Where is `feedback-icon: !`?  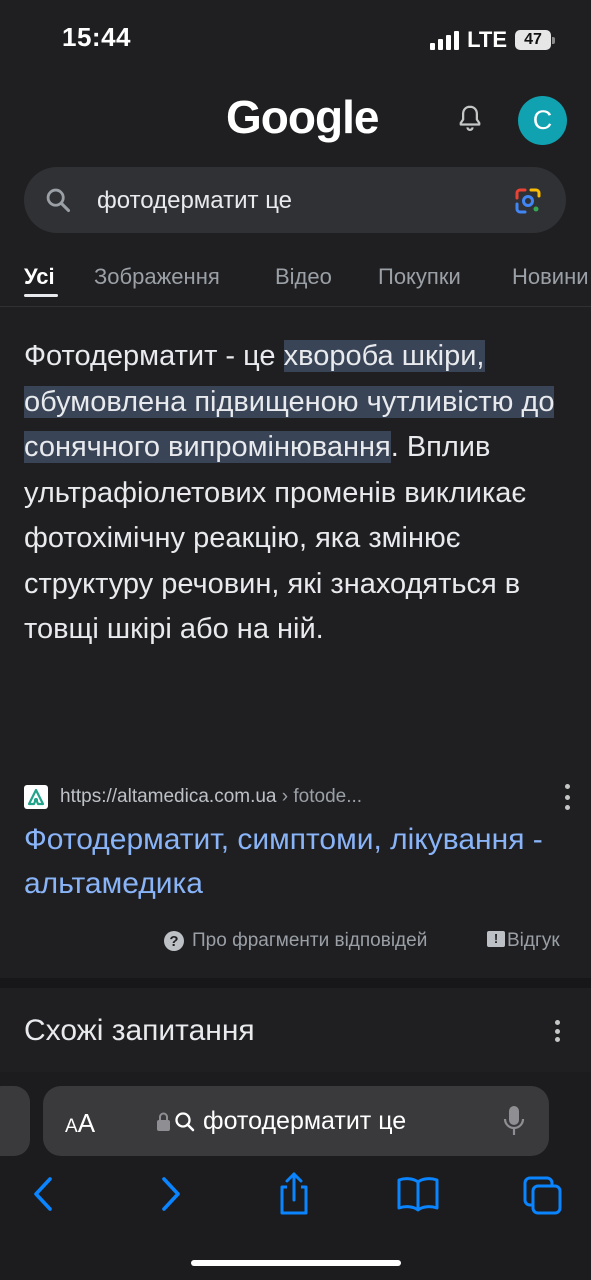 feedback-icon: ! is located at coordinates (496, 939).